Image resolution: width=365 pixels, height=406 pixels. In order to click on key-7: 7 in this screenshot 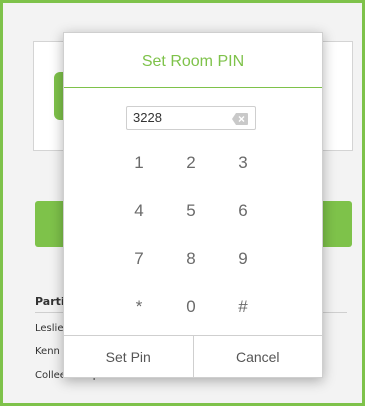, I will do `click(139, 259)`.